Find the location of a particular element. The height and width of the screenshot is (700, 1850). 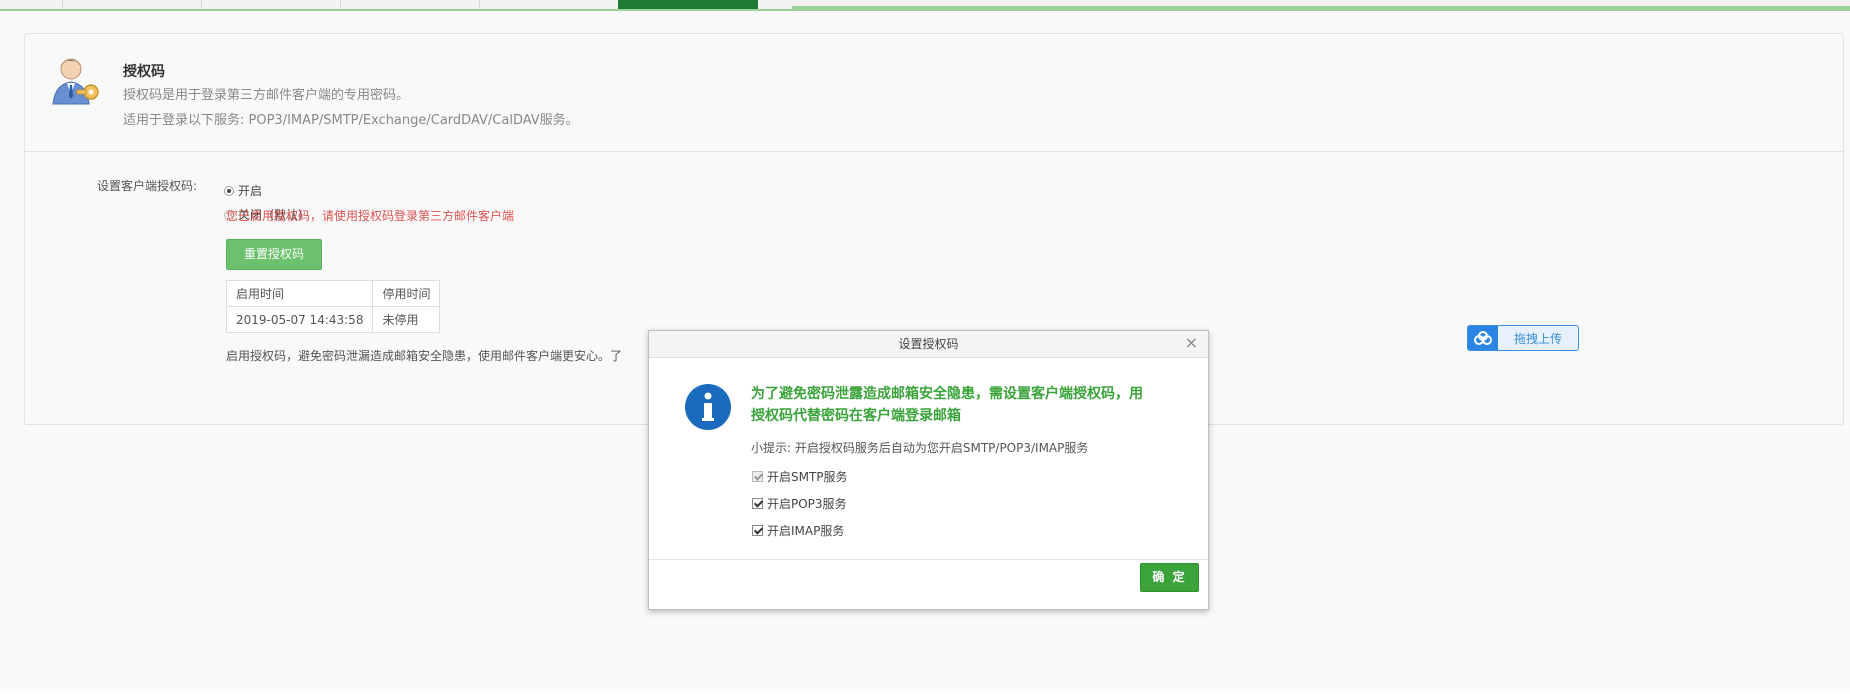

imap-label: 开启IMAP服务 is located at coordinates (805, 530).